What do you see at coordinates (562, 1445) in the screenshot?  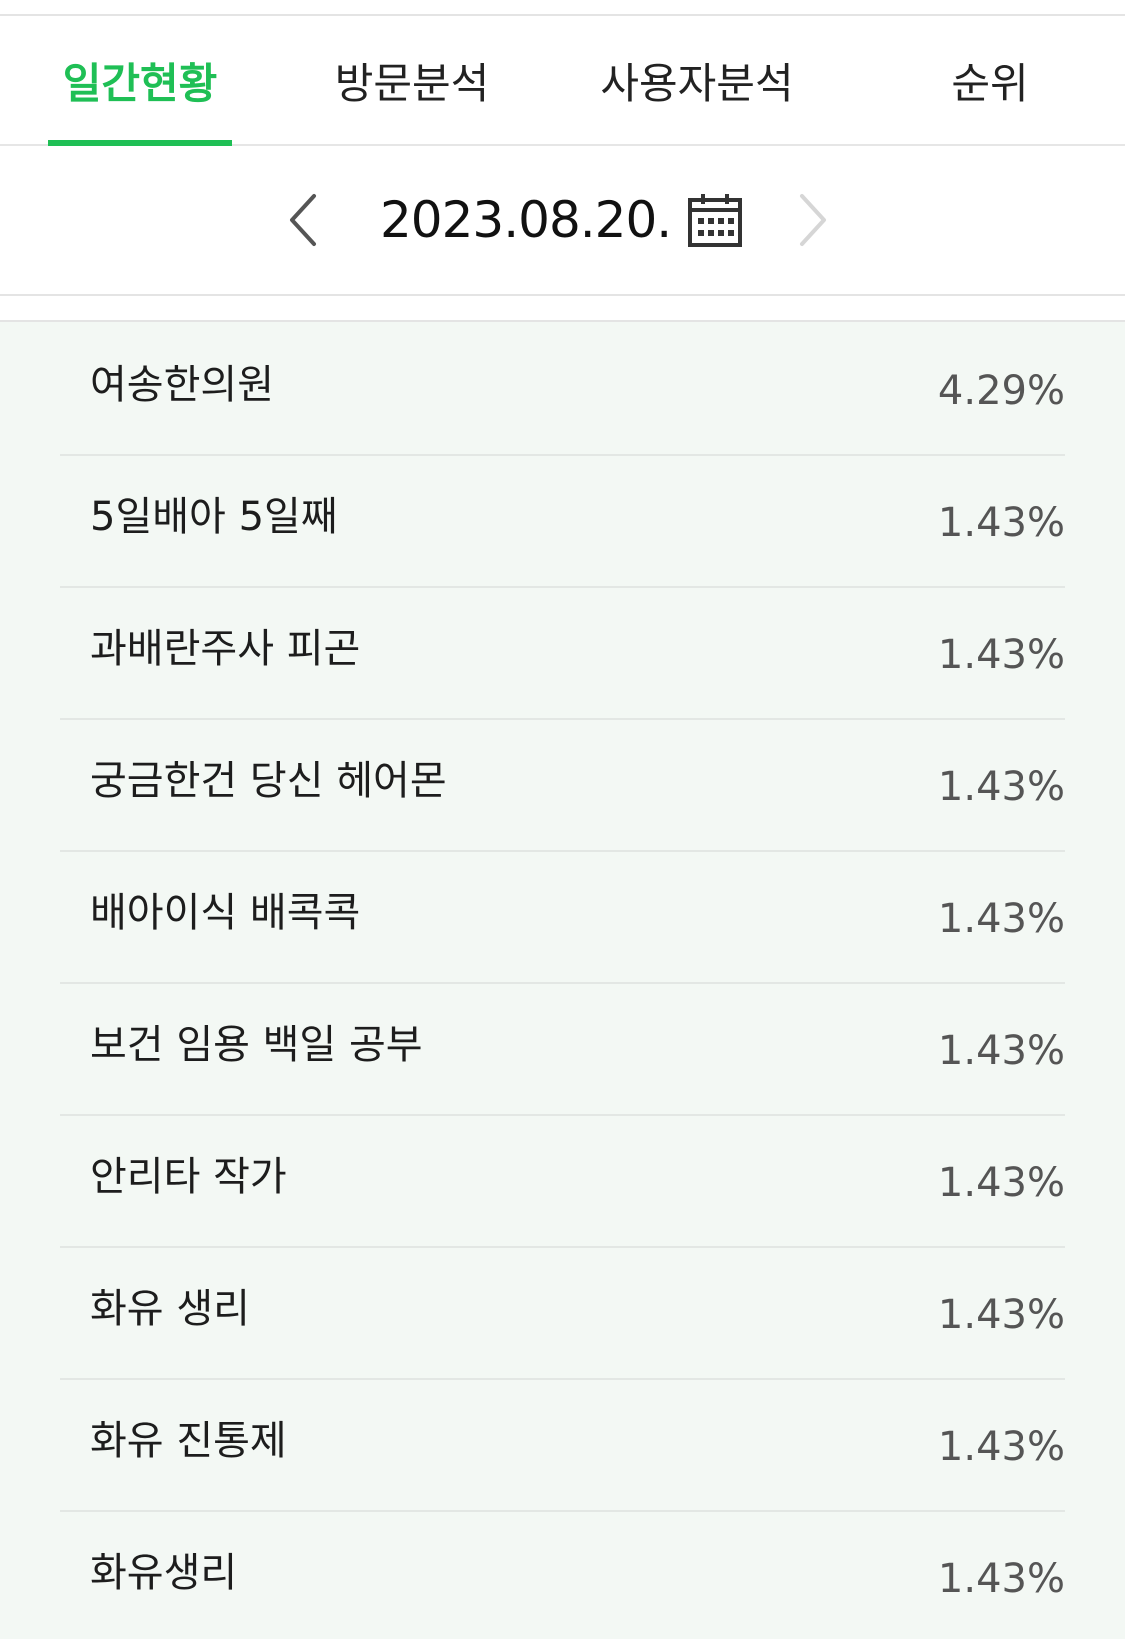 I see `list-item: 화유 진통제 1.43%` at bounding box center [562, 1445].